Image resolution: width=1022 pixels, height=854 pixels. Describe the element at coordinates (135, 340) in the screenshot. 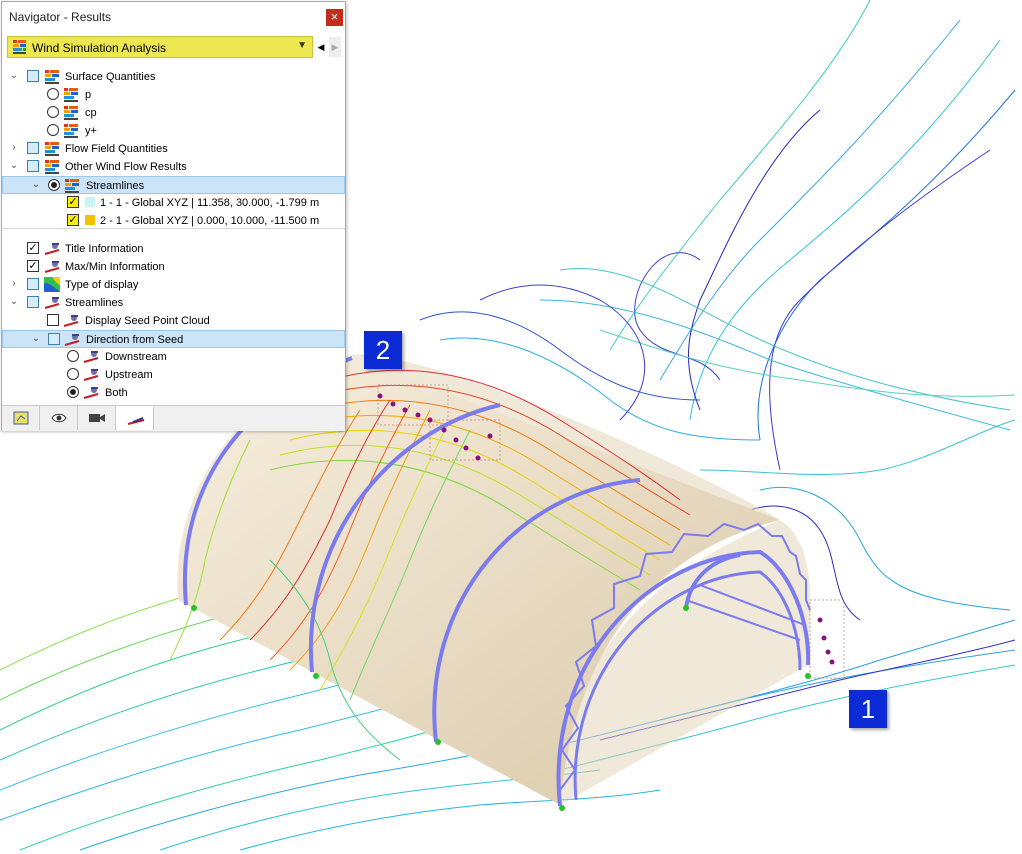

I see `tree-item-label: Direction from Seed` at that location.